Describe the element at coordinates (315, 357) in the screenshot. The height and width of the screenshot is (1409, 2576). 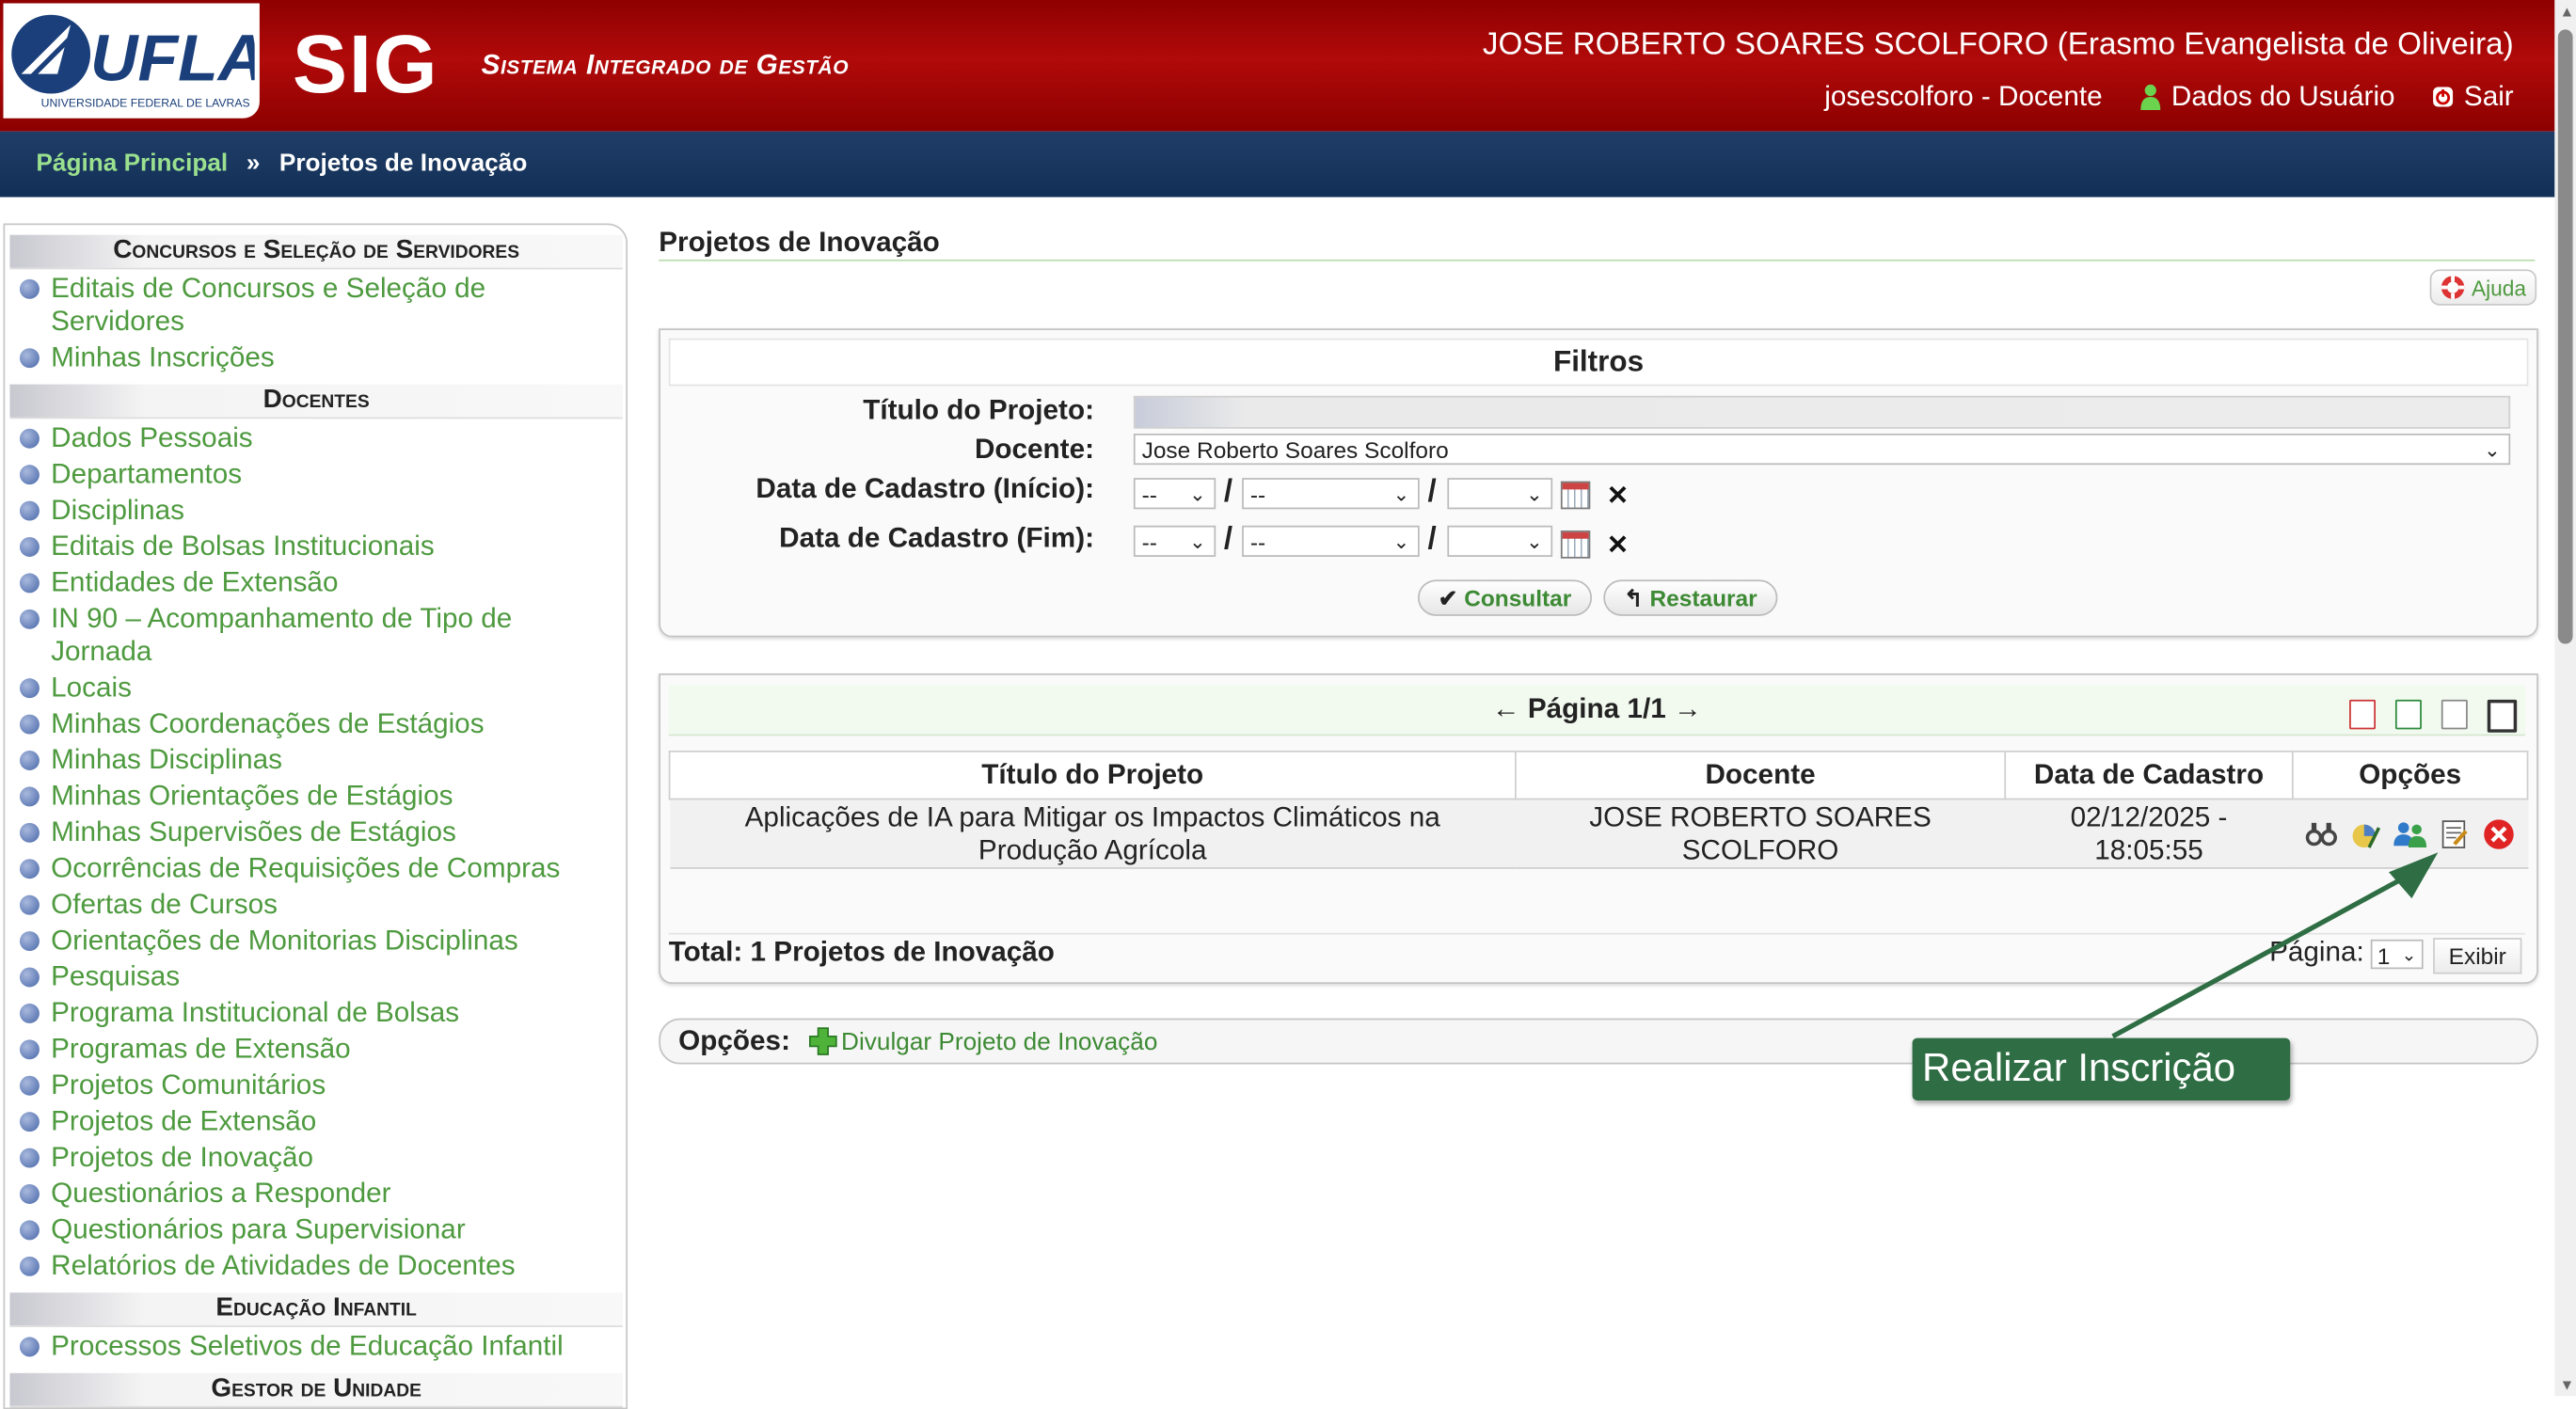
I see `sidebar-item: Minhas Inscrições` at that location.